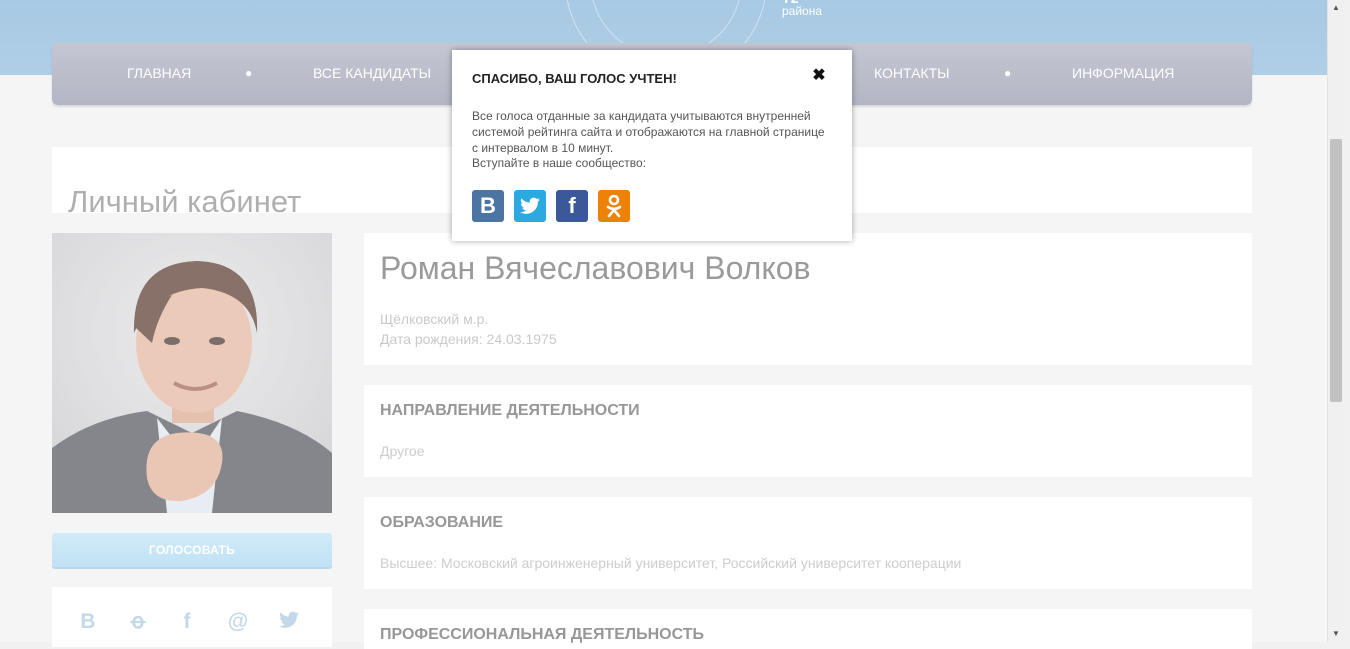  Describe the element at coordinates (808, 431) in the screenshot. I see `section-activity: НАПРАВЛЕНИЕ ДЕЯТЕЛЬНОСТИ Другое` at that location.